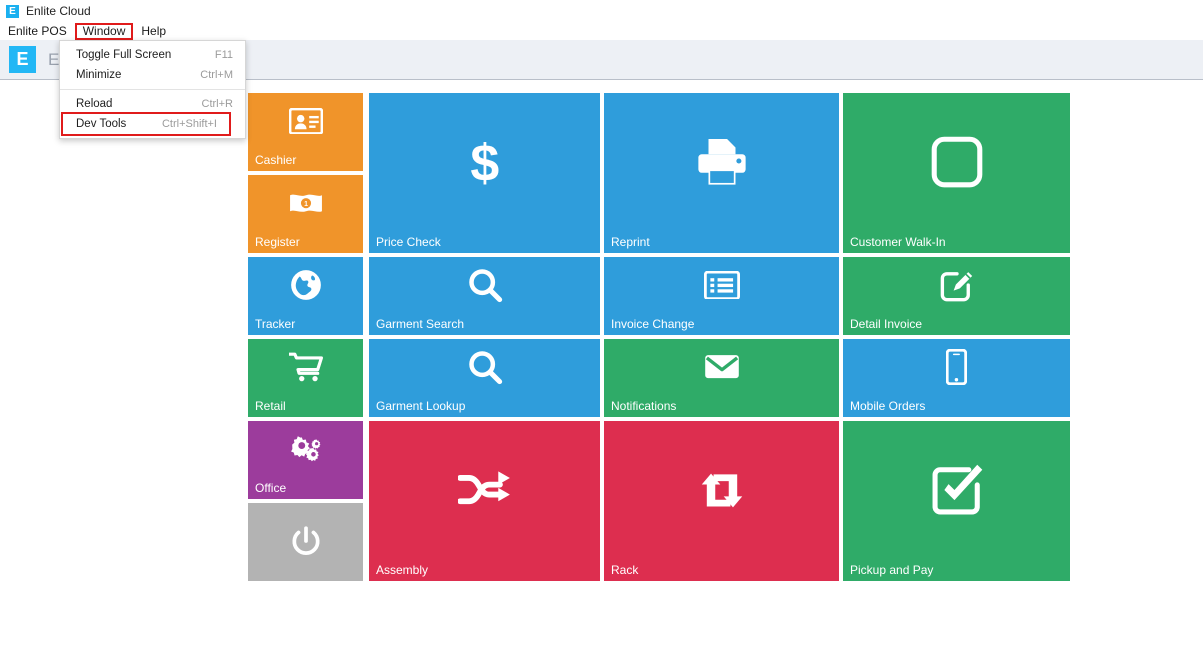  Describe the element at coordinates (644, 406) in the screenshot. I see `tile-label: Notifications` at that location.